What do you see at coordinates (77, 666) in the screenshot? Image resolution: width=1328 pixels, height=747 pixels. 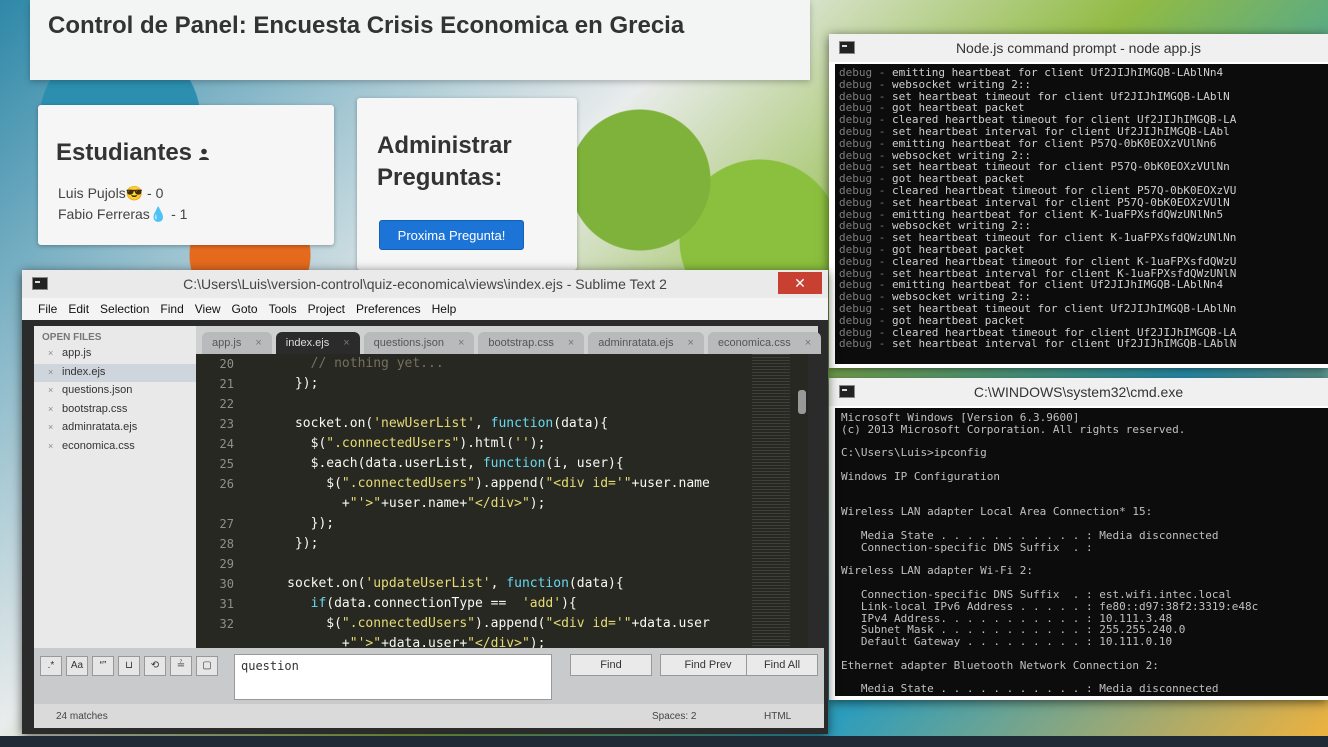 I see `case-sensitive-toggle-icon: Aa` at bounding box center [77, 666].